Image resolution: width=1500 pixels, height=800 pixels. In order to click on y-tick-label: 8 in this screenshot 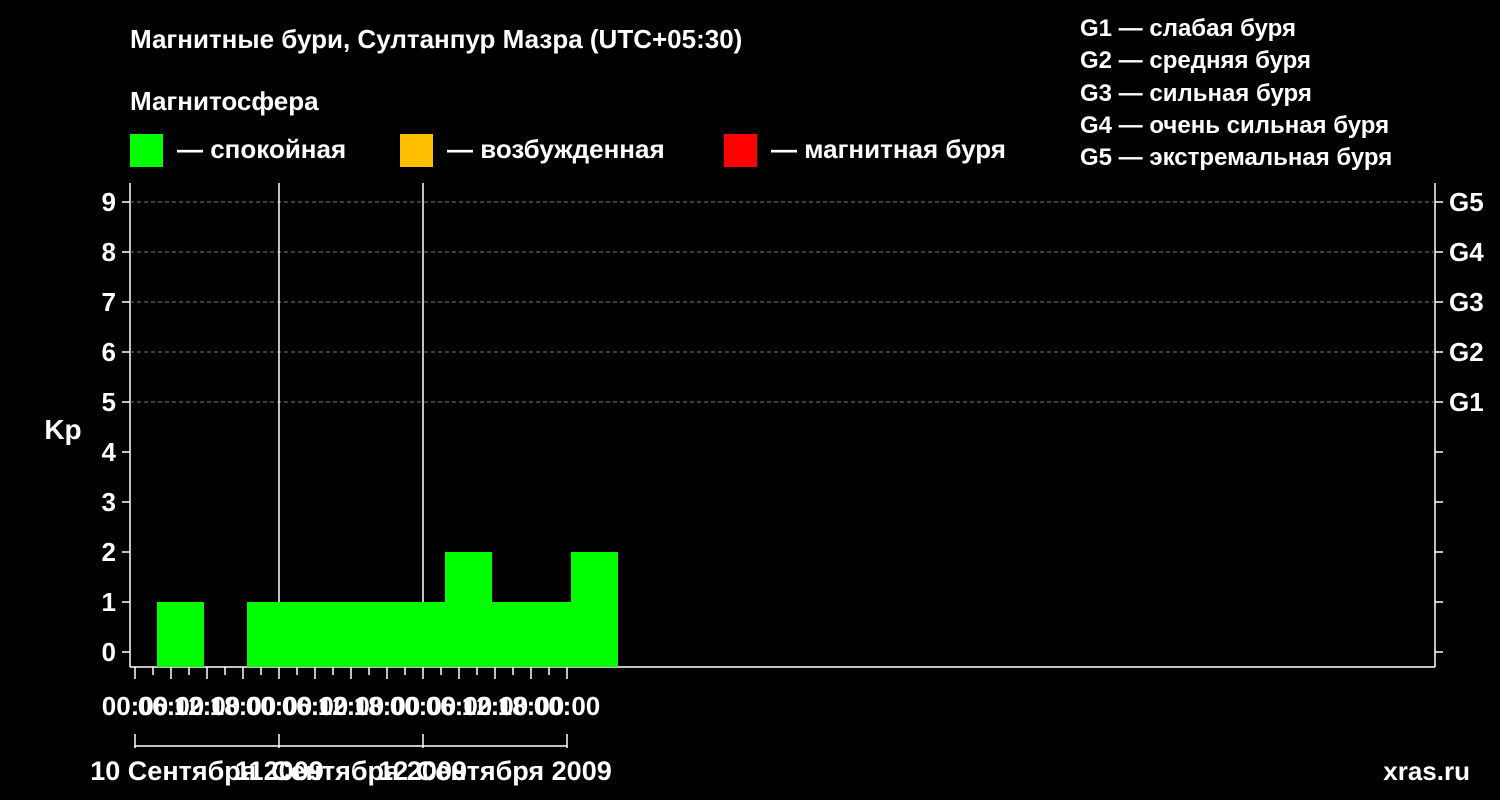, I will do `click(109, 252)`.